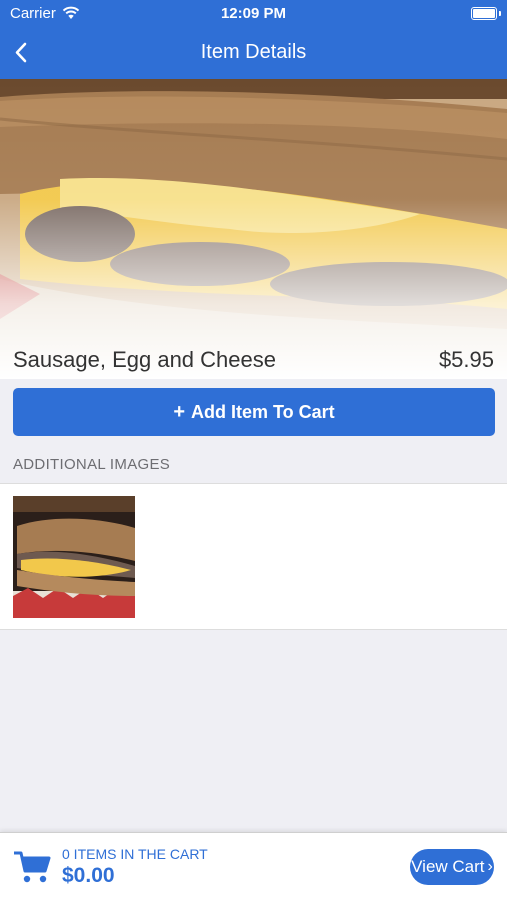  Describe the element at coordinates (253, 866) in the screenshot. I see `cart-bar: 0 ITEMS IN THE CART $0.00 View Cart ›` at that location.